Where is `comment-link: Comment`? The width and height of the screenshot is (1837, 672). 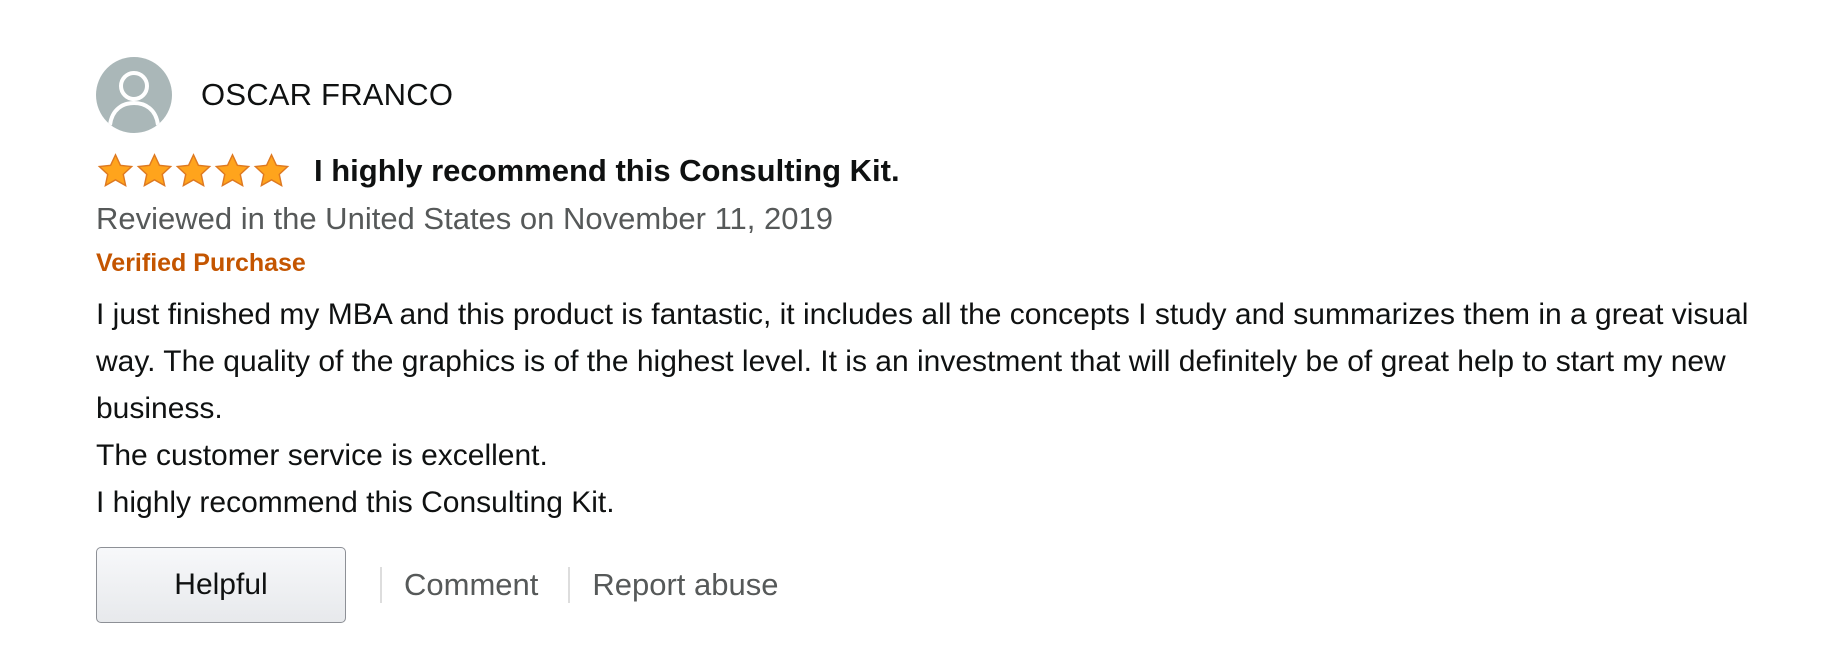
comment-link: Comment is located at coordinates (471, 585).